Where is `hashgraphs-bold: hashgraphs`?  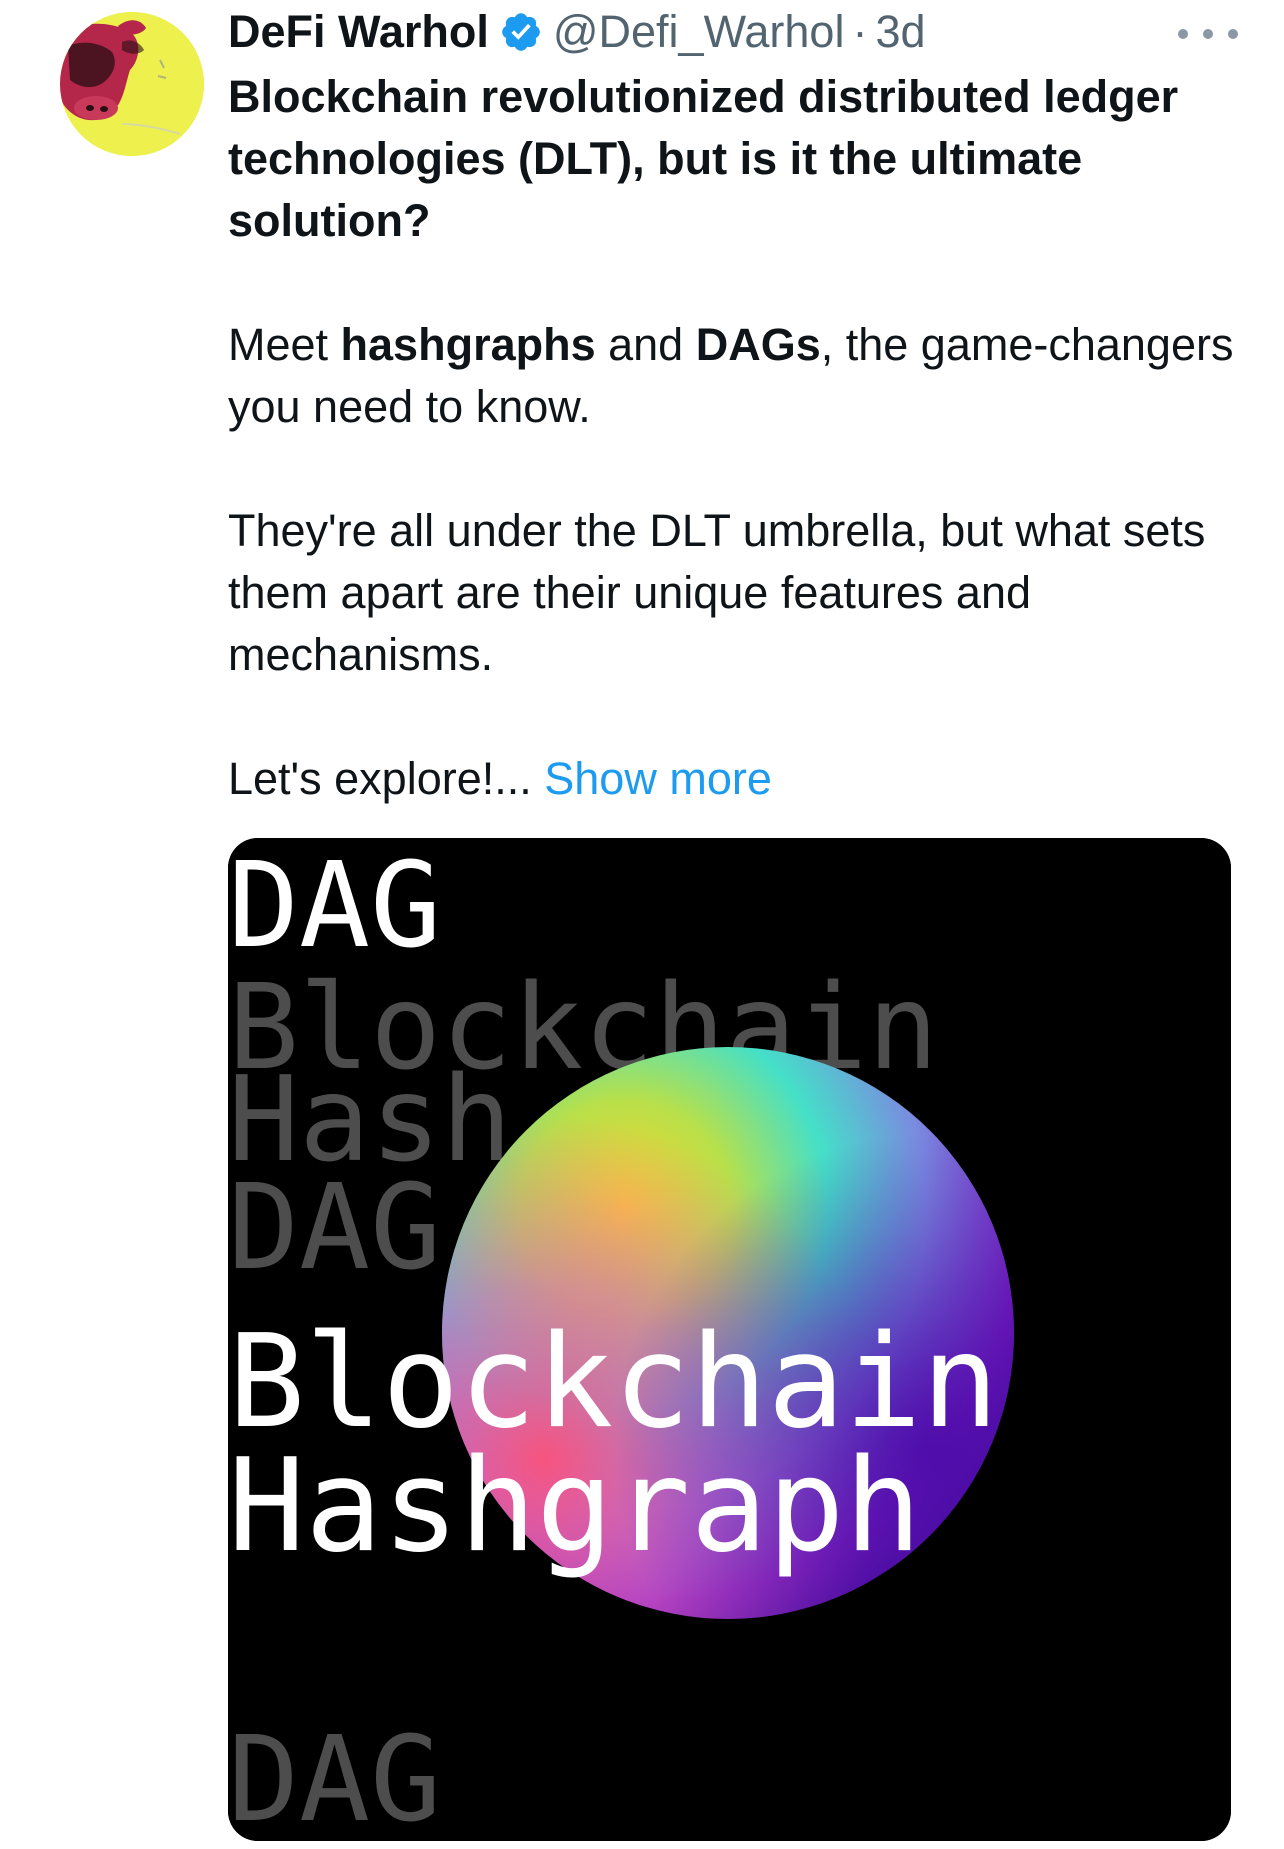
hashgraphs-bold: hashgraphs is located at coordinates (468, 344).